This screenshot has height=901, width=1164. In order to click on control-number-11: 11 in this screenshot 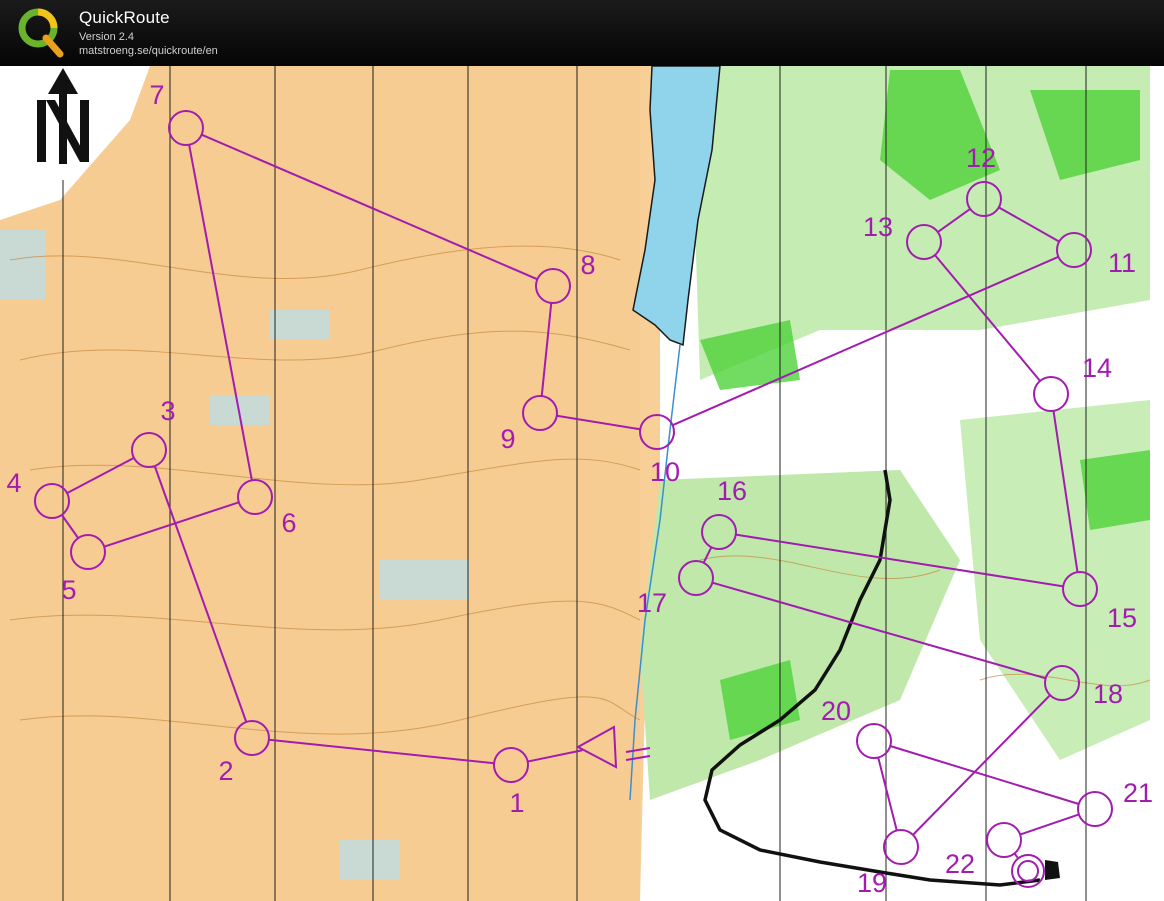, I will do `click(1122, 263)`.